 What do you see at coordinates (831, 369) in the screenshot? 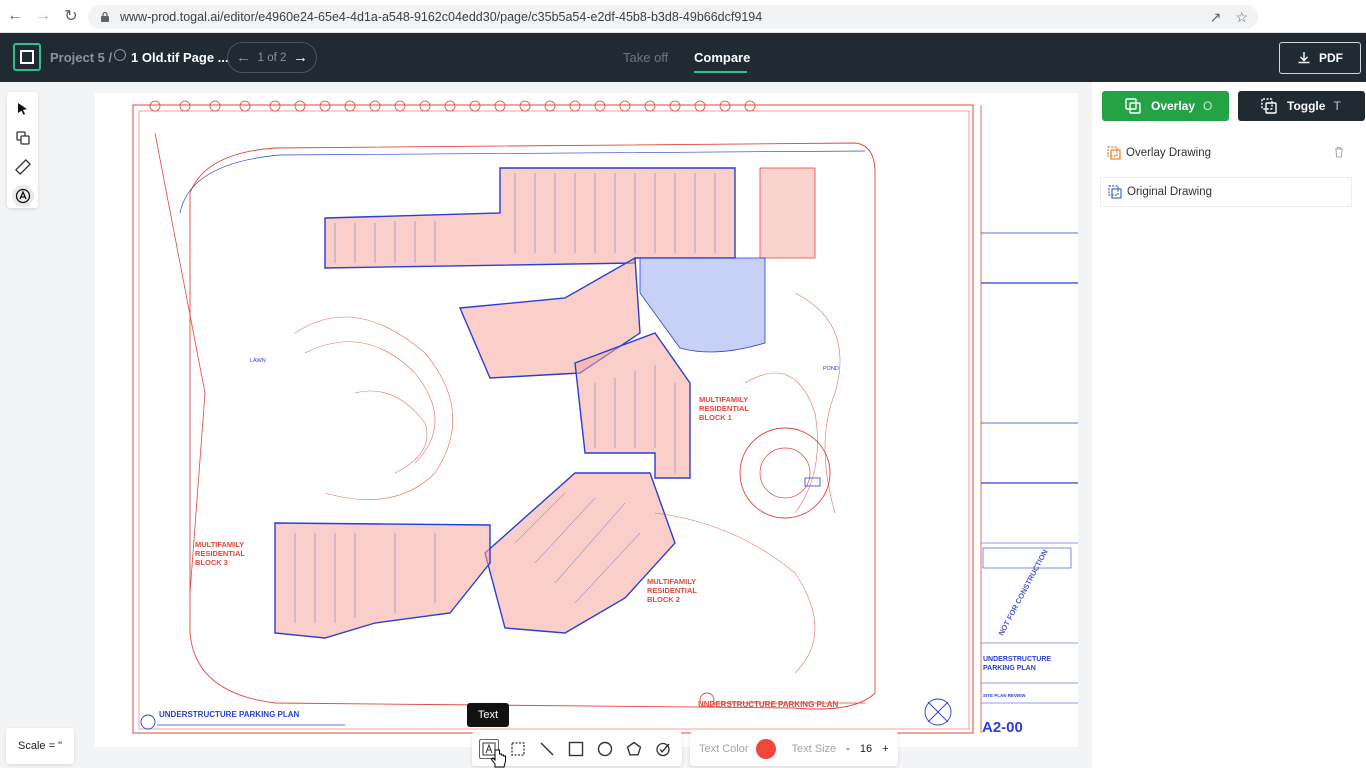
I see `pond-label: POND` at bounding box center [831, 369].